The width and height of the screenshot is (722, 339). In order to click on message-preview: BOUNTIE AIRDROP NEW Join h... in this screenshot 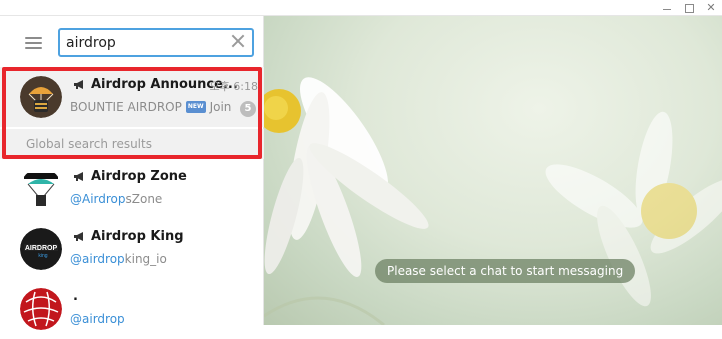, I will do `click(152, 107)`.